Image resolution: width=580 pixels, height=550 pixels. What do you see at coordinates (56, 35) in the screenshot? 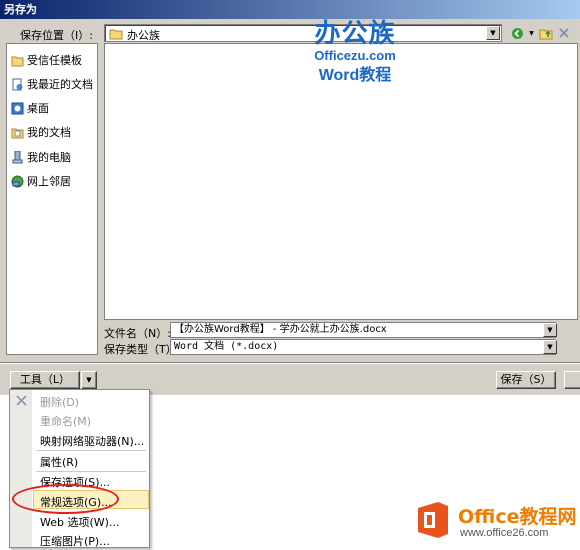
I see `save-in-label: 保存位置（I）:` at bounding box center [56, 35].